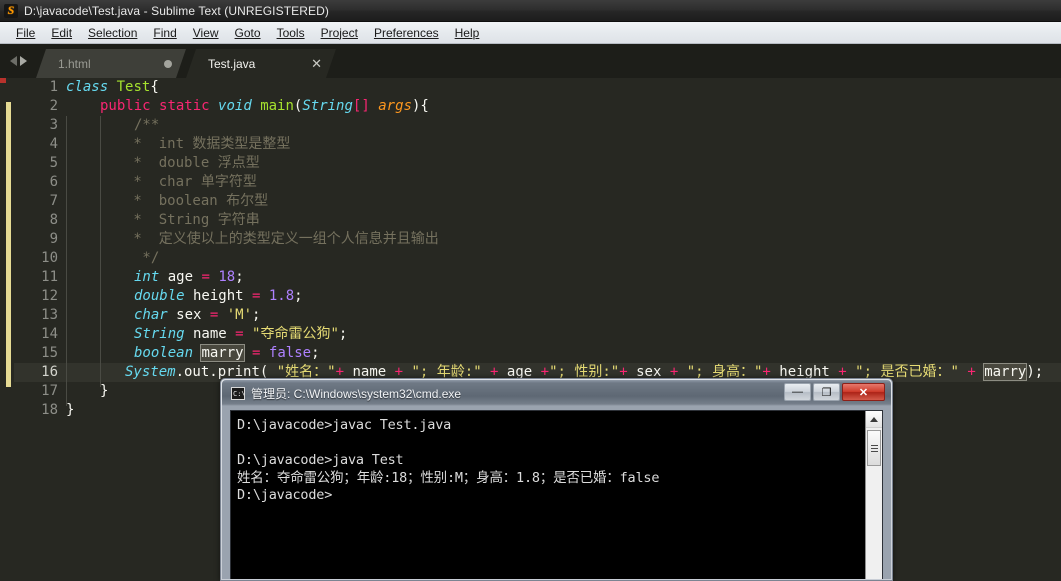 The width and height of the screenshot is (1061, 581). I want to click on token-close-paren: );, so click(1035, 372).